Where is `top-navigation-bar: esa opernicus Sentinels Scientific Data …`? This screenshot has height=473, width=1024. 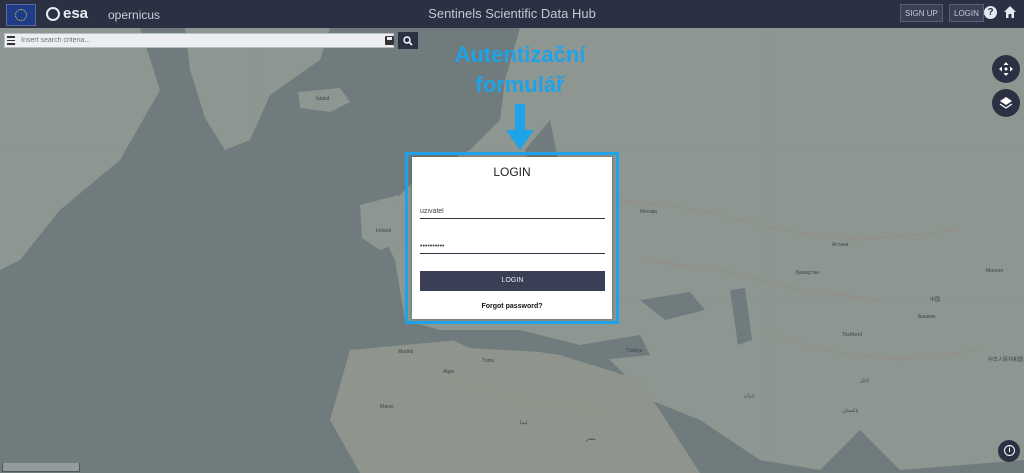
top-navigation-bar: esa opernicus Sentinels Scientific Data … is located at coordinates (512, 14).